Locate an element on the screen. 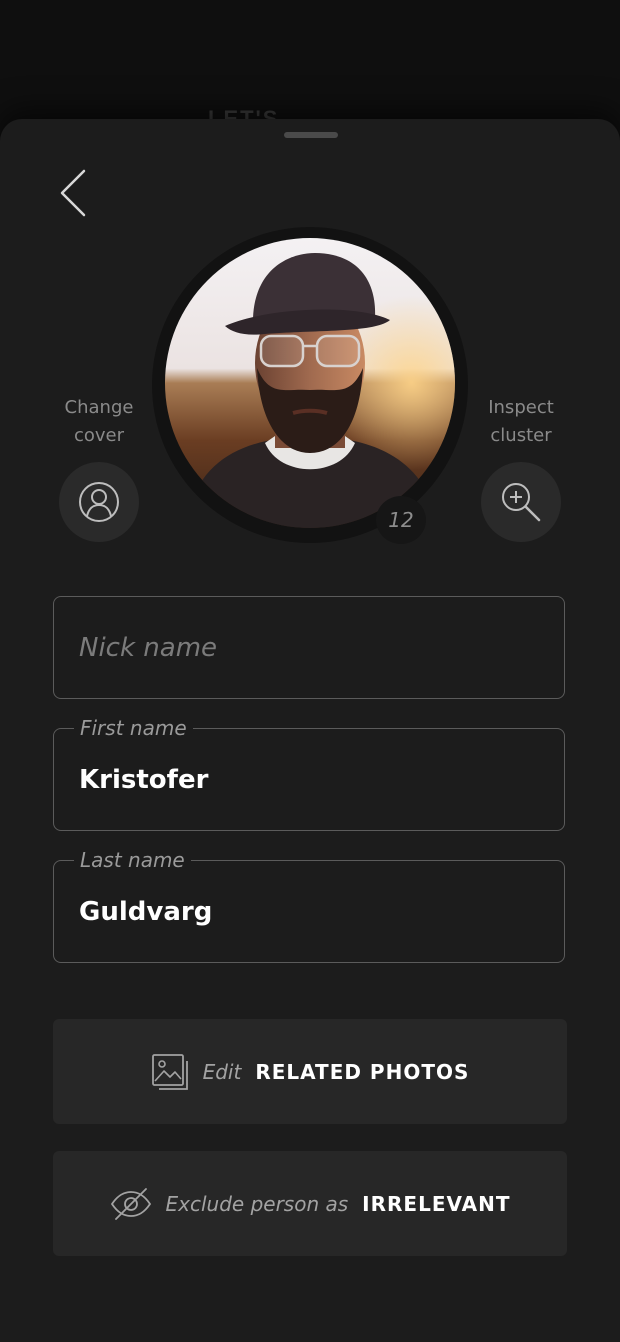  zoom-in-icon is located at coordinates (521, 502).